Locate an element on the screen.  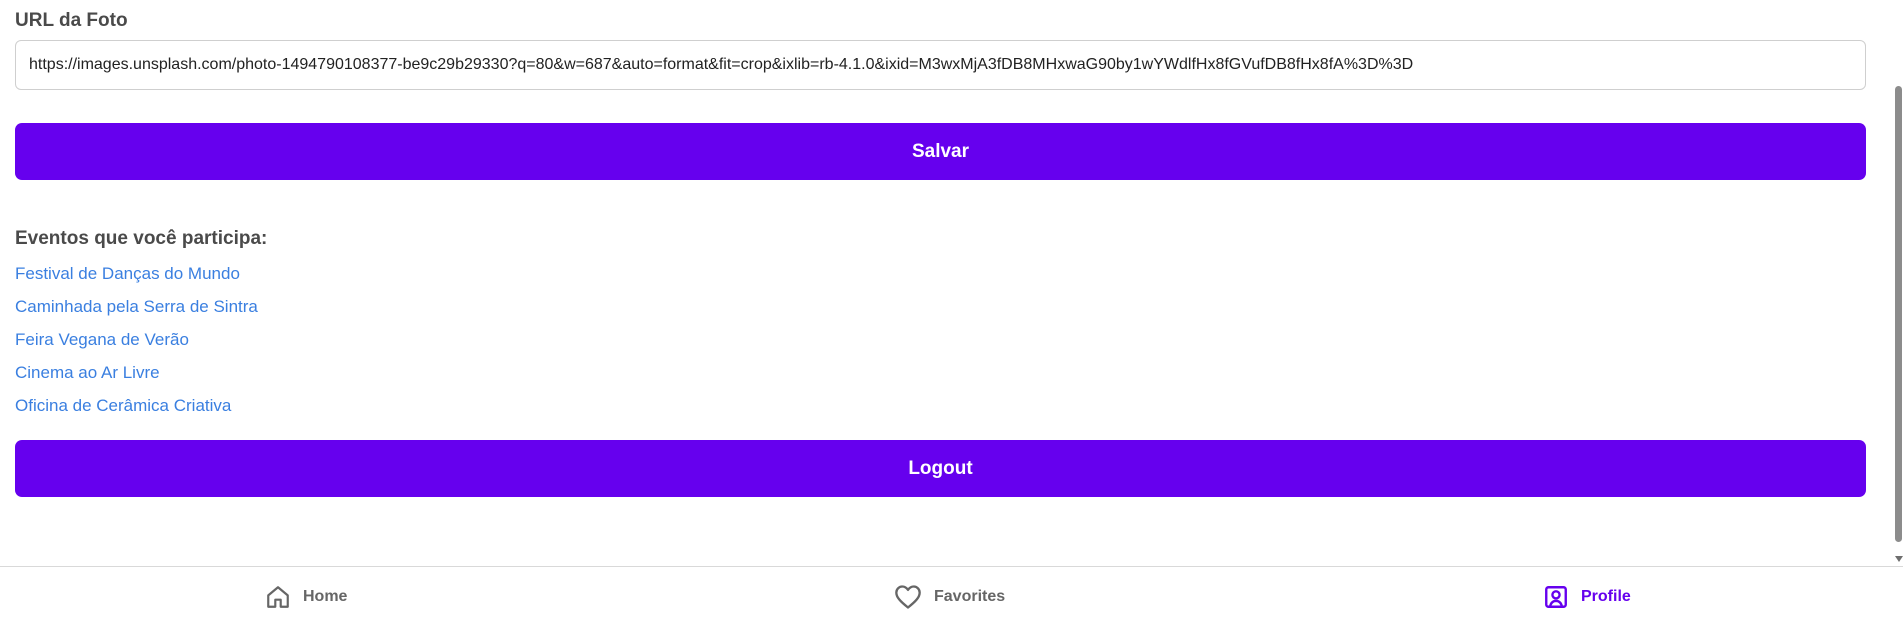
nav-item-label: Profile is located at coordinates (1606, 596).